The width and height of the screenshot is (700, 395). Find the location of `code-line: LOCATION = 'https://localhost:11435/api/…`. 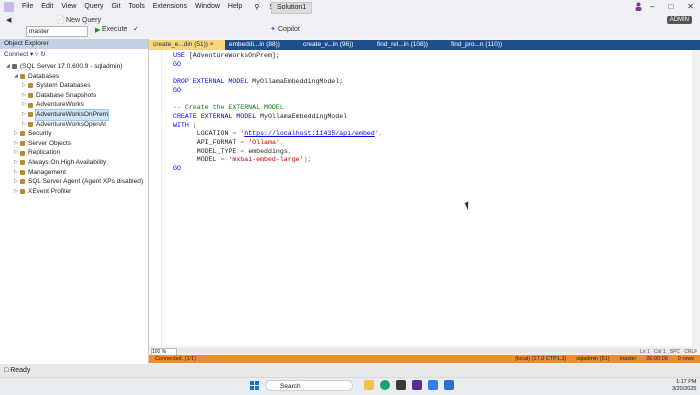

code-line: LOCATION = 'https://localhost:11435/api/… is located at coordinates (278, 134).